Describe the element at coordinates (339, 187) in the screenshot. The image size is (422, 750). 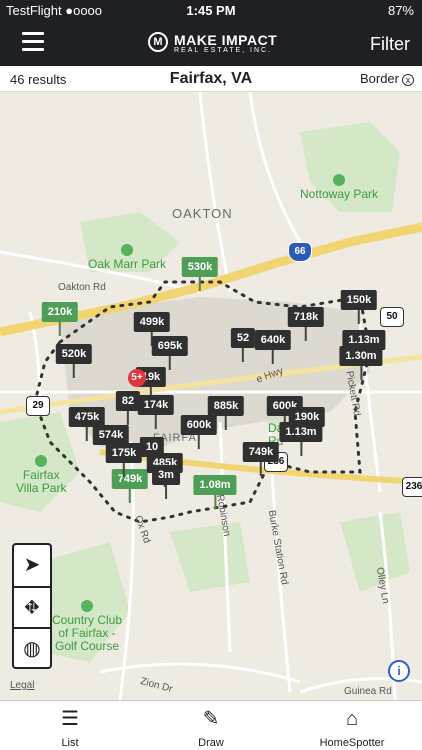
I see `park-label-nottoway: Nottoway Park` at that location.